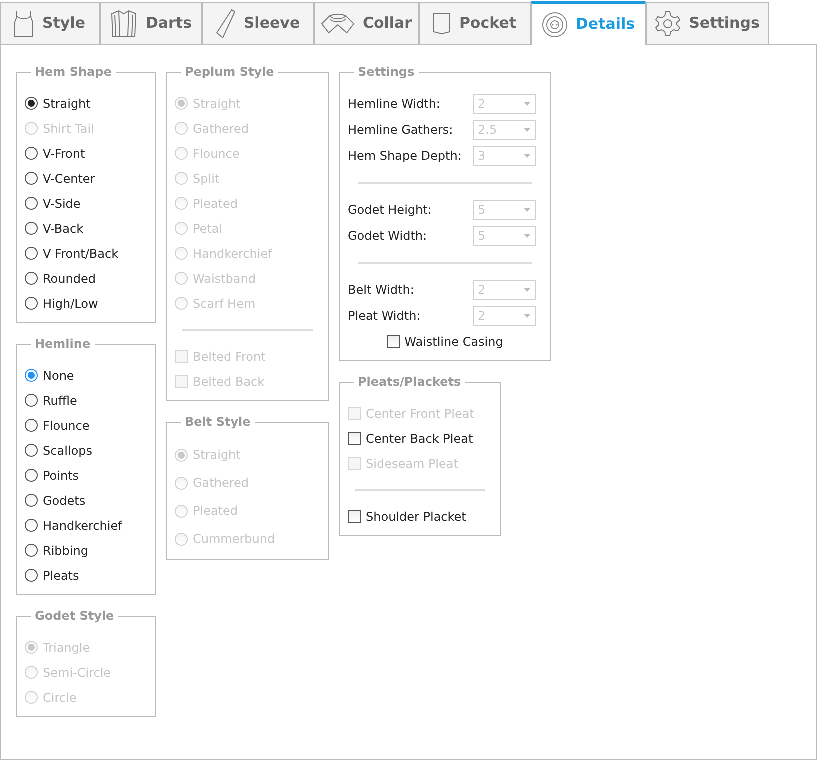 Image resolution: width=817 pixels, height=760 pixels. I want to click on collar-icon, so click(337, 23).